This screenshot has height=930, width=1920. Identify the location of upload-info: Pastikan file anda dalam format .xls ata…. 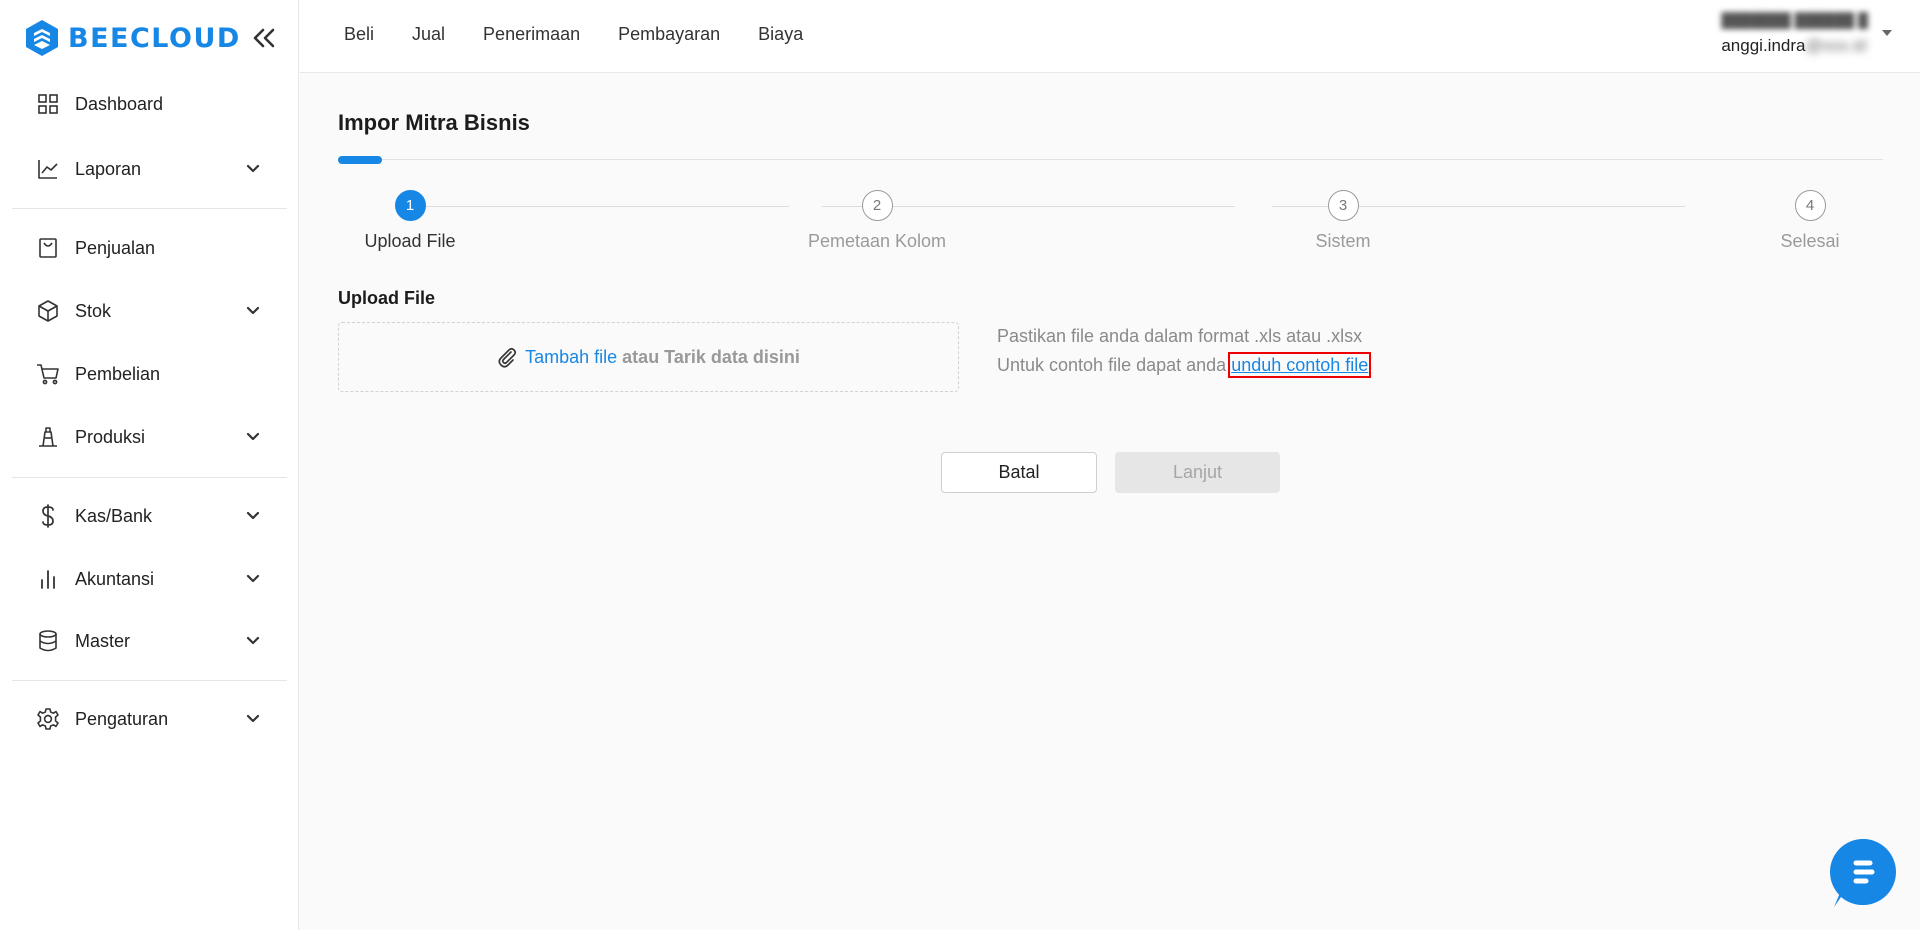
(1184, 351).